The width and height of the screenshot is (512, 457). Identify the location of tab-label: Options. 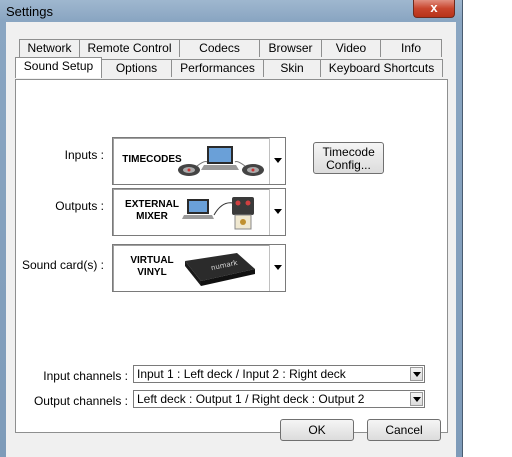
(136, 68).